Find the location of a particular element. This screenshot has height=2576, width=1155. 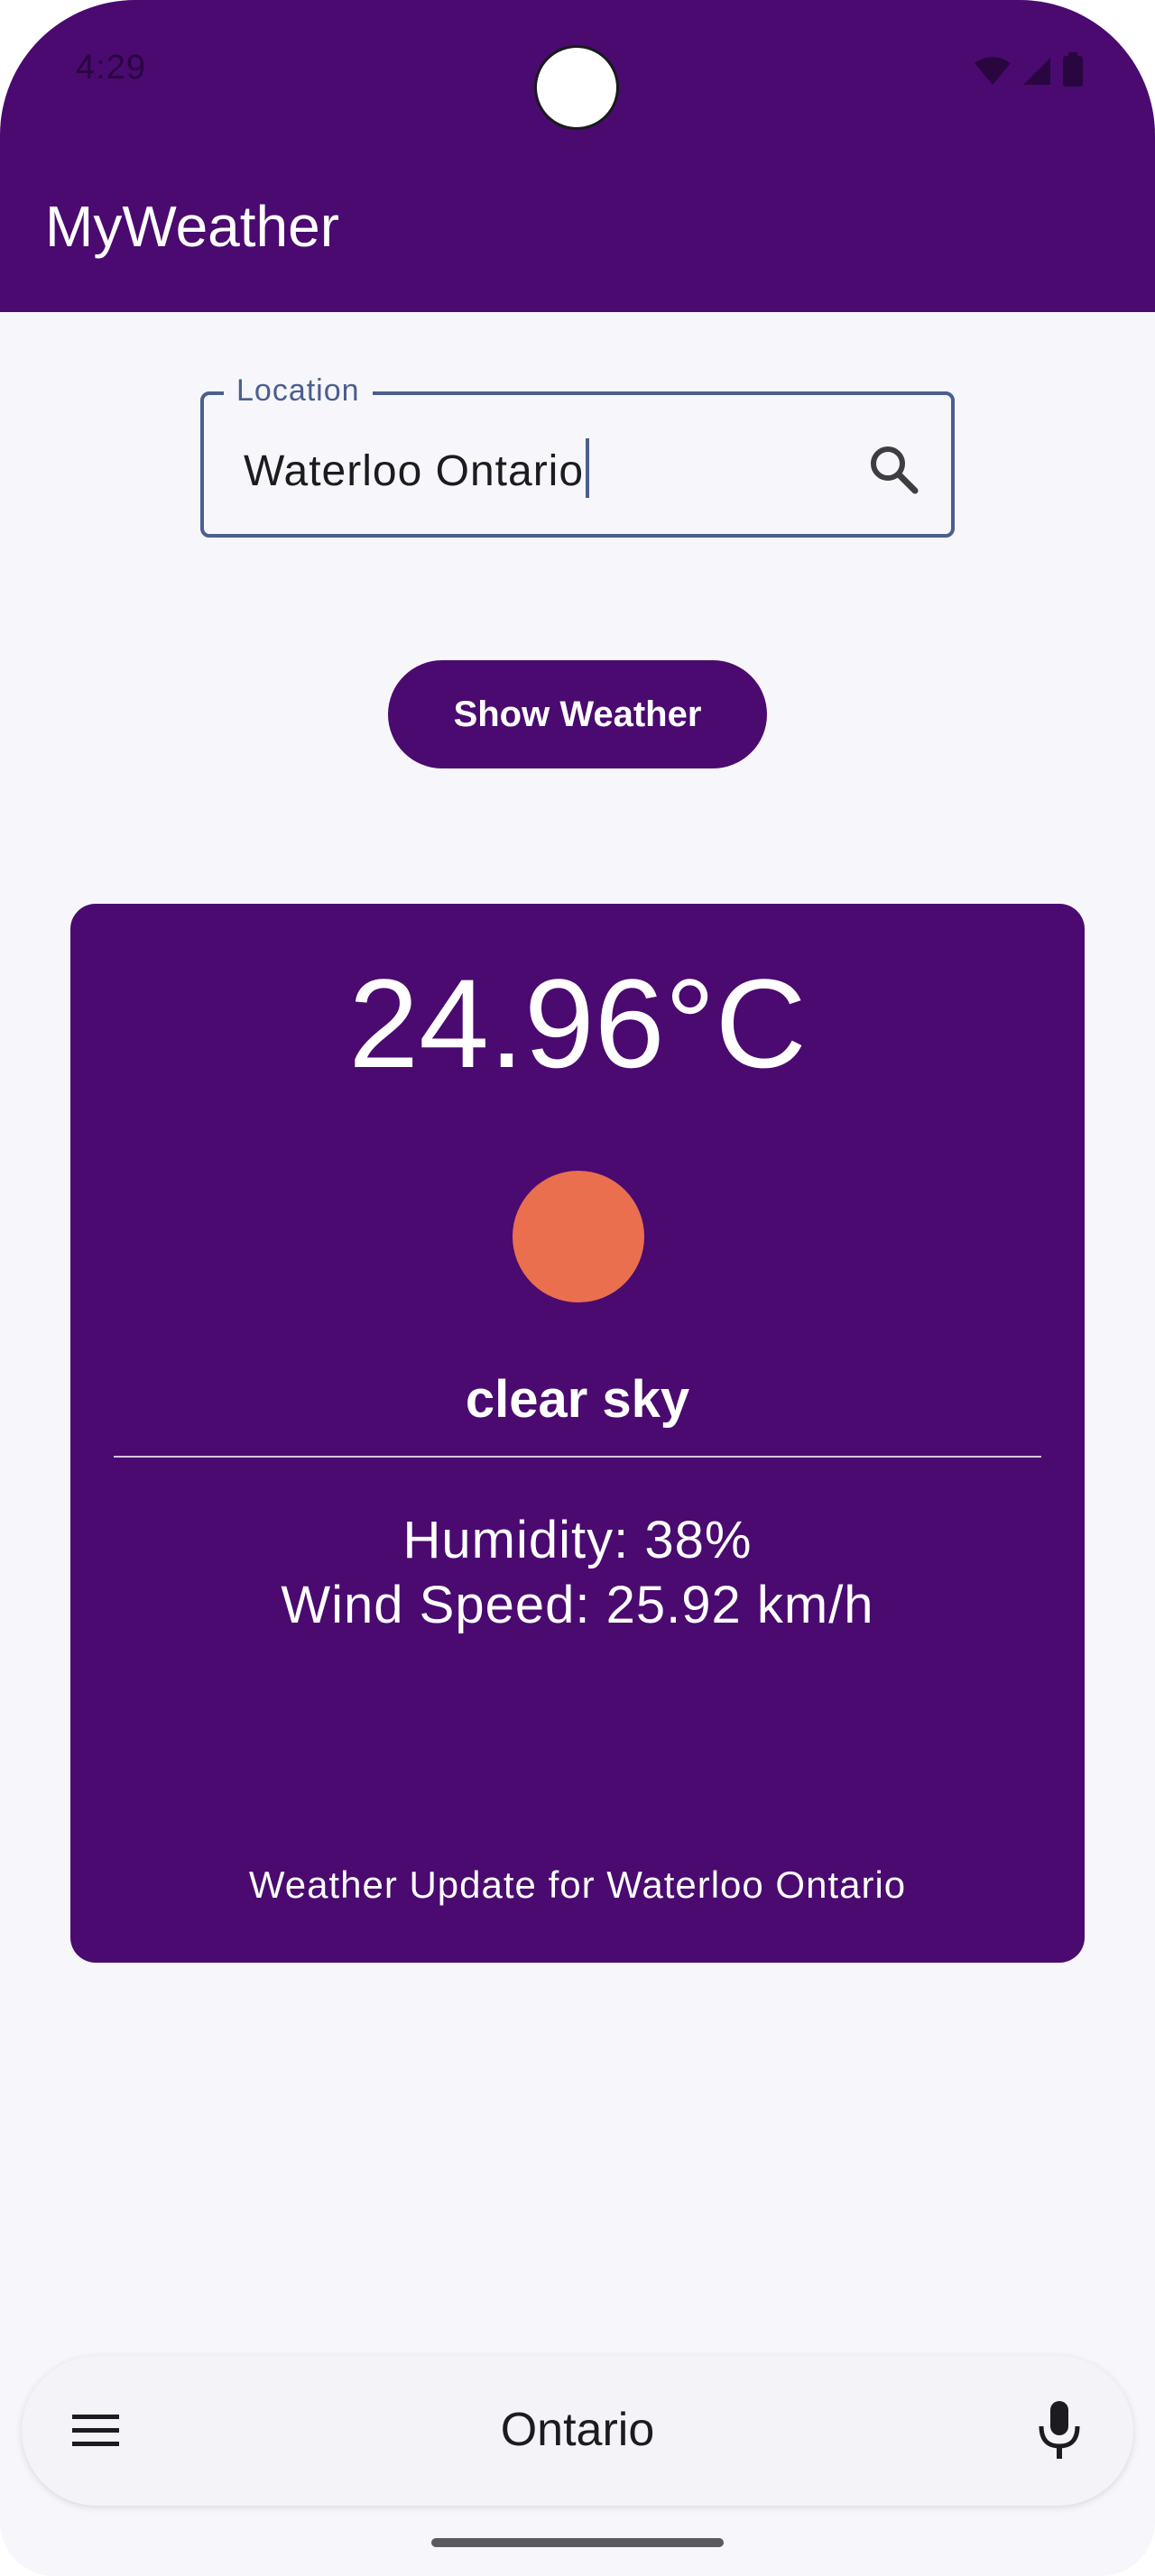

wifi-icon is located at coordinates (993, 71).